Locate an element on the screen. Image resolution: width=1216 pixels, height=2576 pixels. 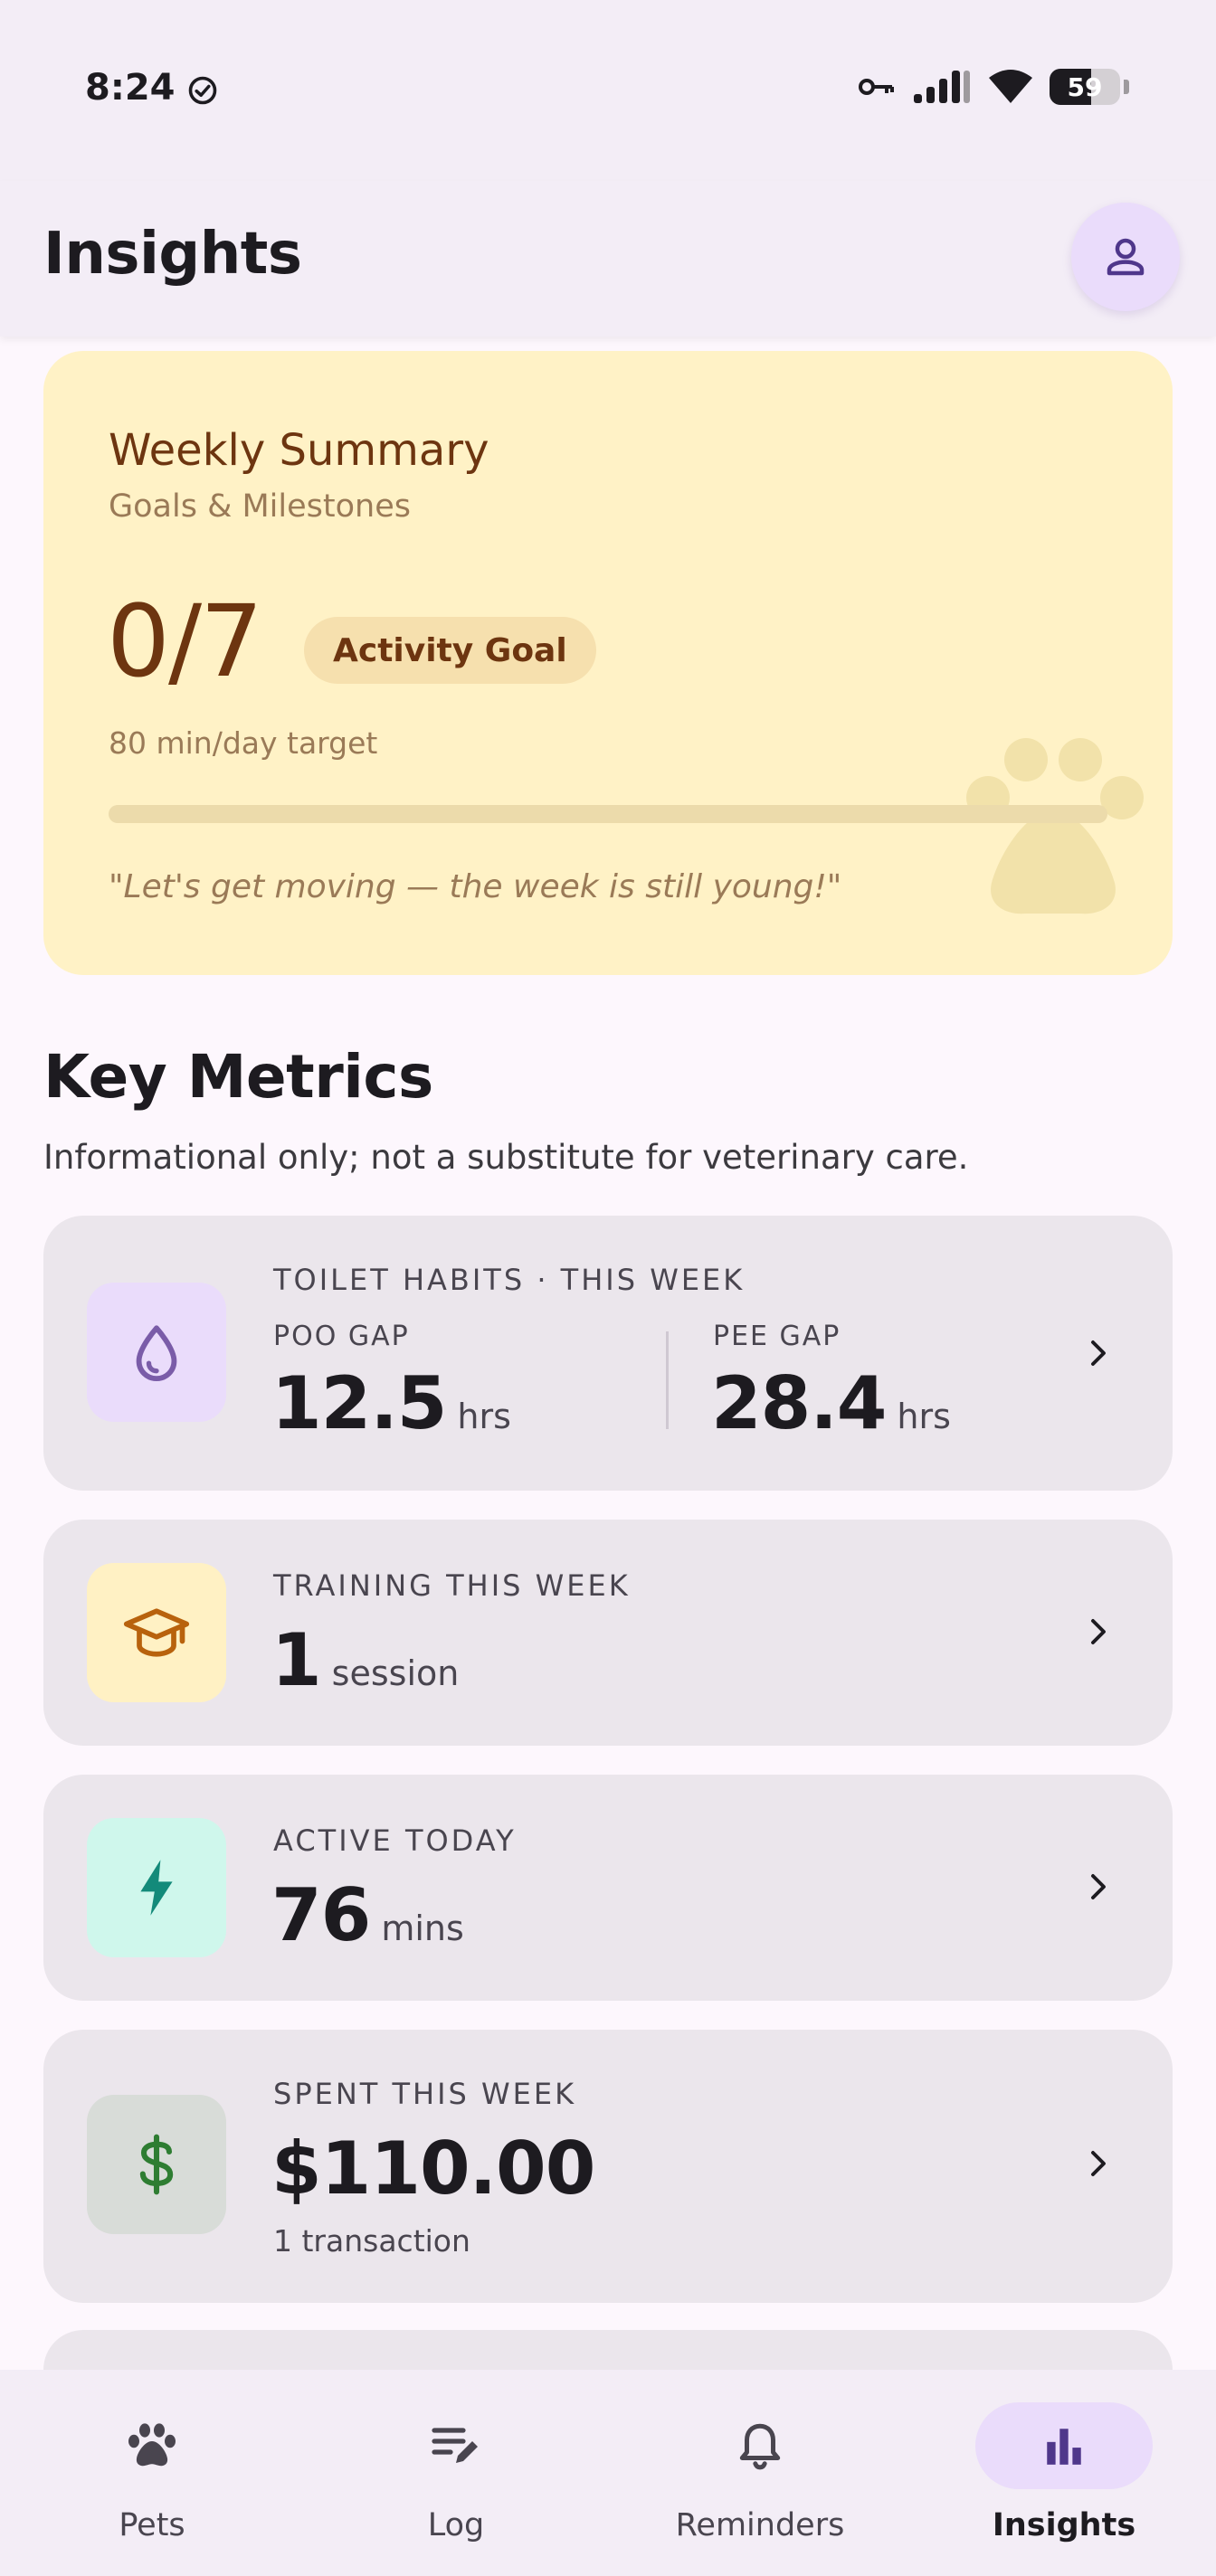
bell-icon is located at coordinates (760, 2446).